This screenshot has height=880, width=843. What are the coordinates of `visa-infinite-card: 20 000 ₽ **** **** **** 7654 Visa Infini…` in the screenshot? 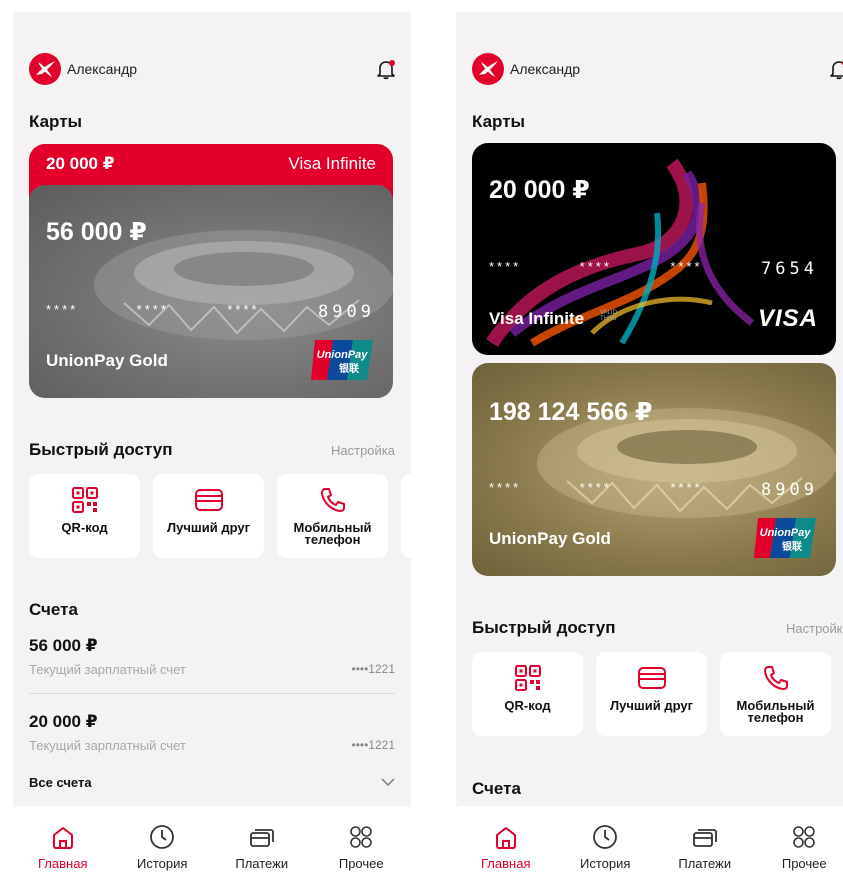 It's located at (654, 249).